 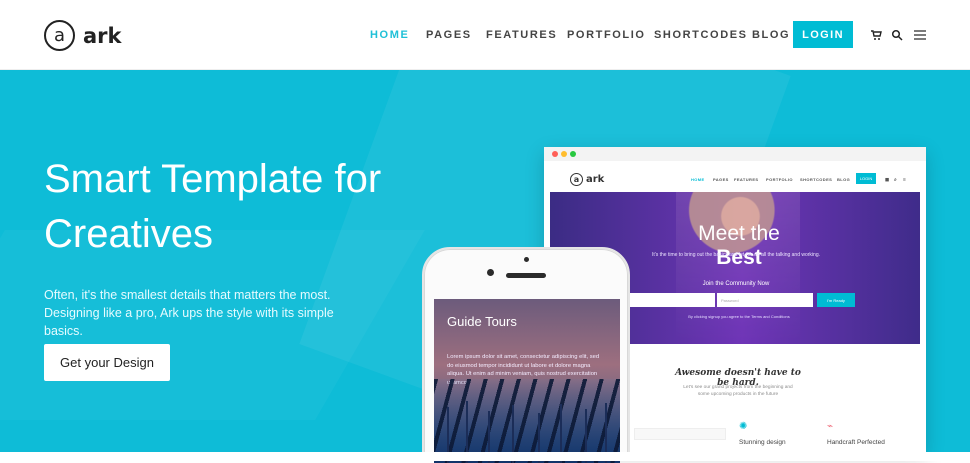 I want to click on nav-item-portfolio: PORTFOLIO, so click(x=606, y=35).